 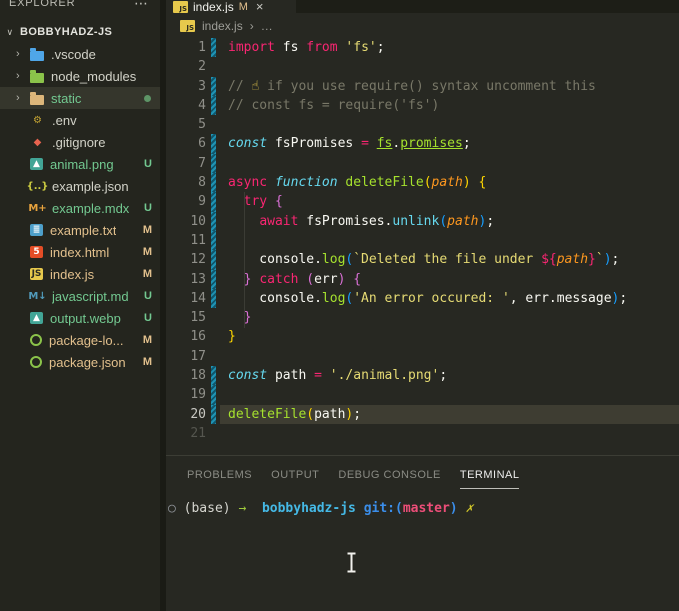 What do you see at coordinates (422, 279) in the screenshot?
I see `code-line-13: 13 } catch (err) {` at bounding box center [422, 279].